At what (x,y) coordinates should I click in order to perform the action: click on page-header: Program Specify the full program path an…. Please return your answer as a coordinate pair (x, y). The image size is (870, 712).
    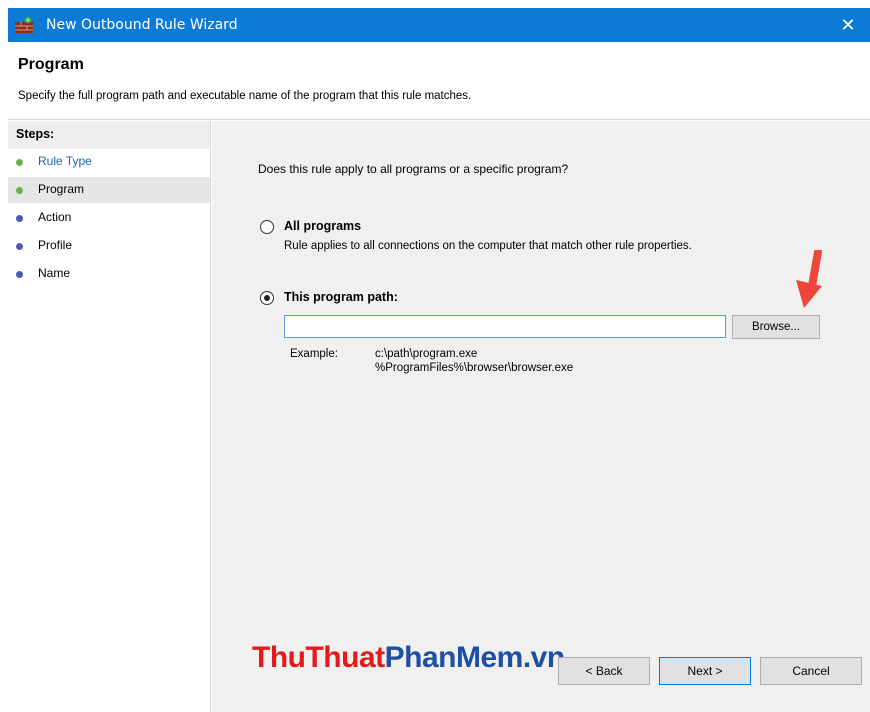
    Looking at the image, I should click on (439, 81).